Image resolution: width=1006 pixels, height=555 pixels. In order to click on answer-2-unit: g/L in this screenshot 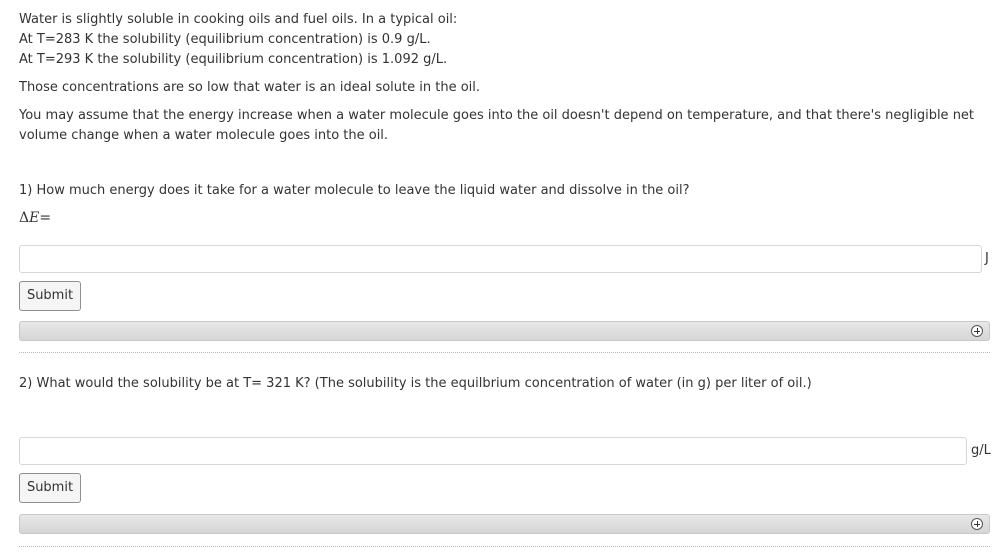, I will do `click(981, 450)`.